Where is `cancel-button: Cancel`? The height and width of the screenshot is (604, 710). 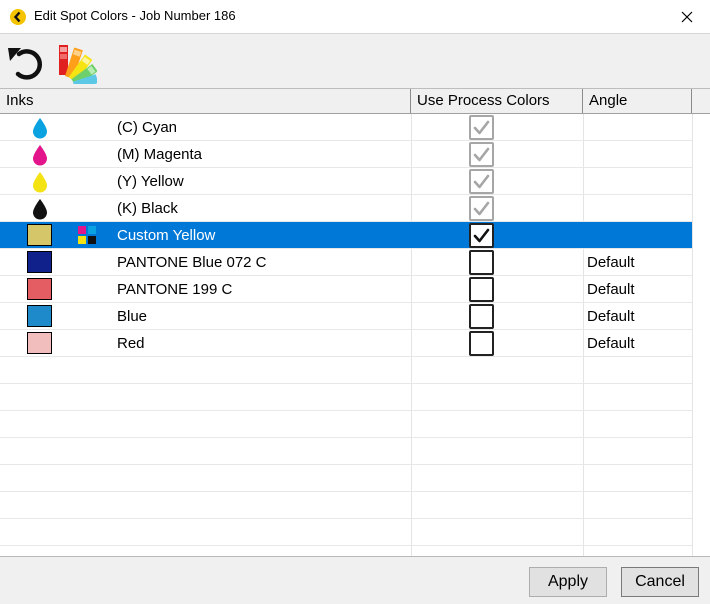
cancel-button: Cancel is located at coordinates (660, 582).